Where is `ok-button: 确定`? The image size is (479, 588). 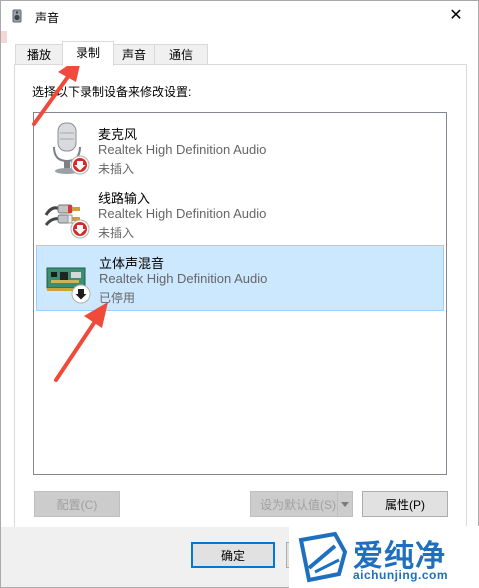 ok-button: 确定 is located at coordinates (233, 555).